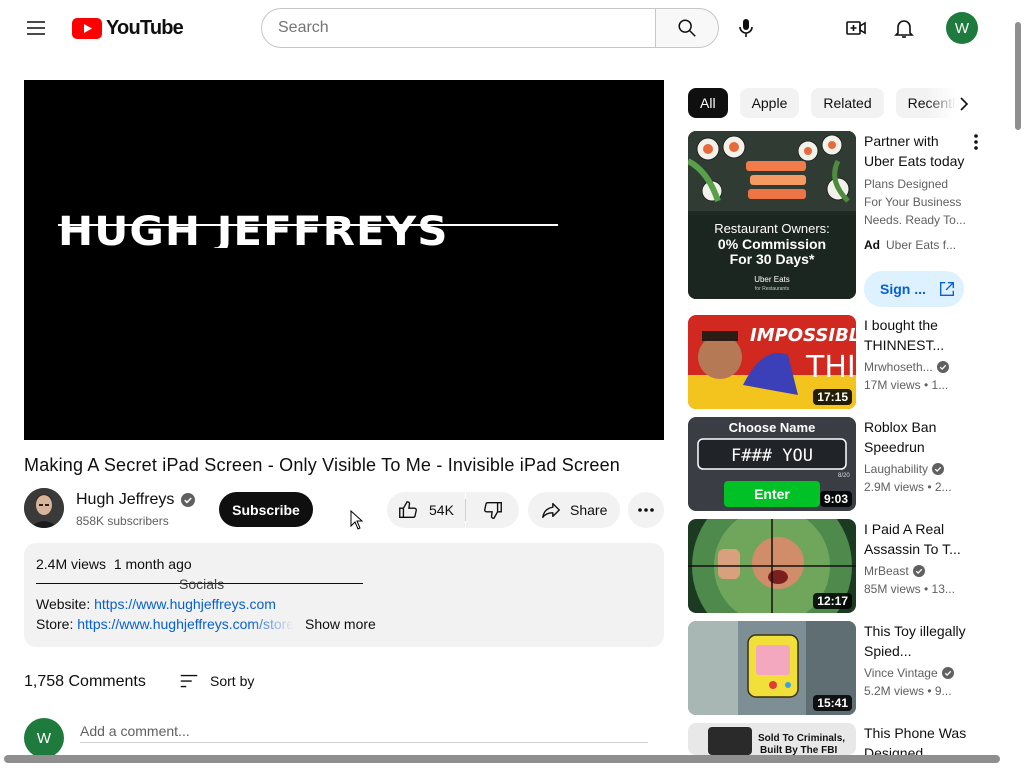 The image size is (1024, 768). What do you see at coordinates (925, 103) in the screenshot?
I see `chip-recently-uploaded: Recently uploaded` at bounding box center [925, 103].